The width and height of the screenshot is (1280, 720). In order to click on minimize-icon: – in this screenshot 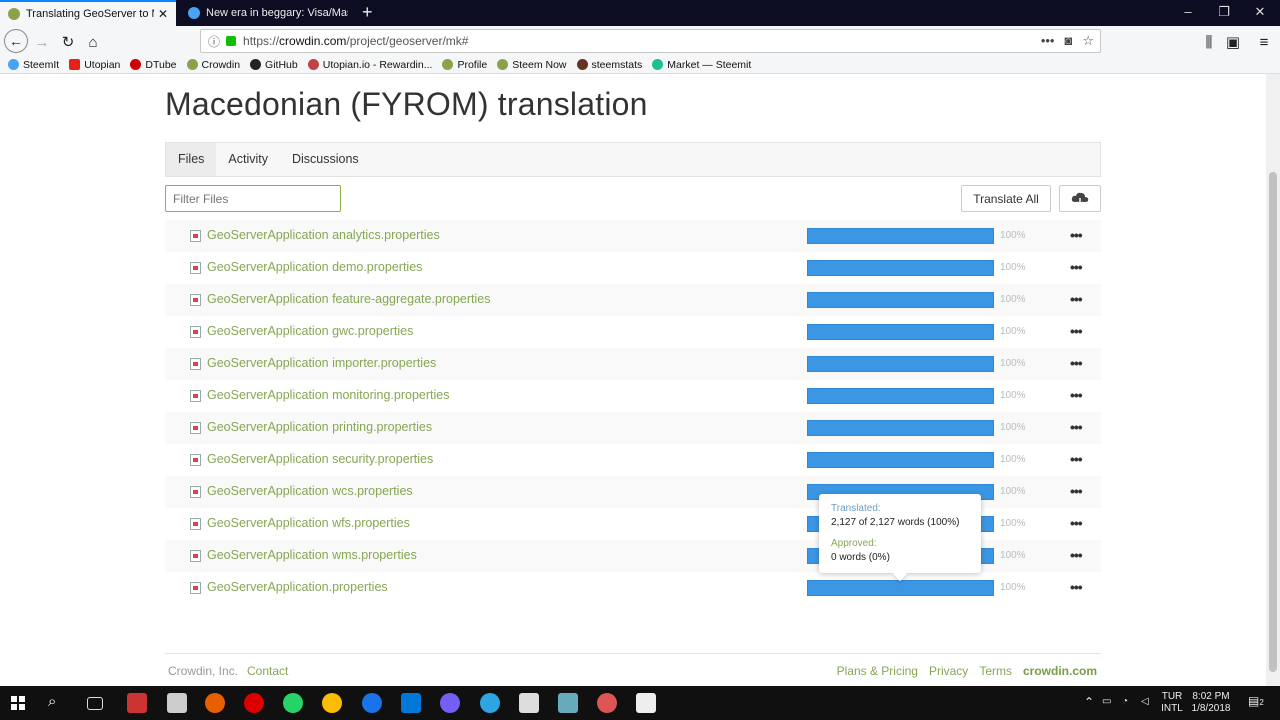, I will do `click(1188, 11)`.